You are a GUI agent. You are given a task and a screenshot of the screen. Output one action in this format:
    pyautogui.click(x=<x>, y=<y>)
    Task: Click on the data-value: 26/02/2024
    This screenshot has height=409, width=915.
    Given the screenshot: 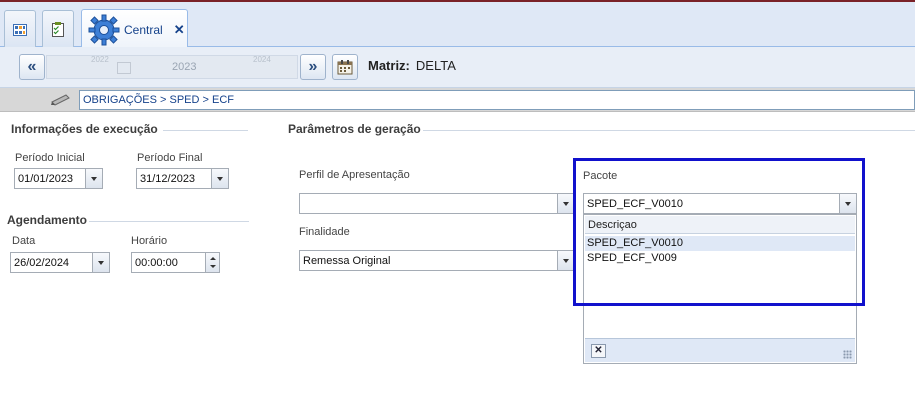 What is the action you would take?
    pyautogui.click(x=42, y=263)
    